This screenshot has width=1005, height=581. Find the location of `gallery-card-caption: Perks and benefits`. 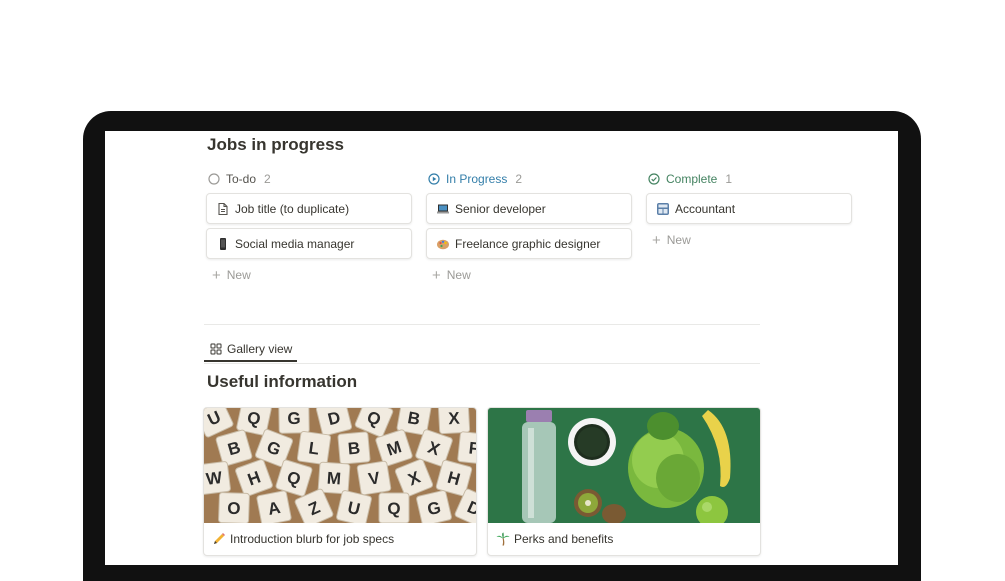

gallery-card-caption: Perks and benefits is located at coordinates (624, 538).